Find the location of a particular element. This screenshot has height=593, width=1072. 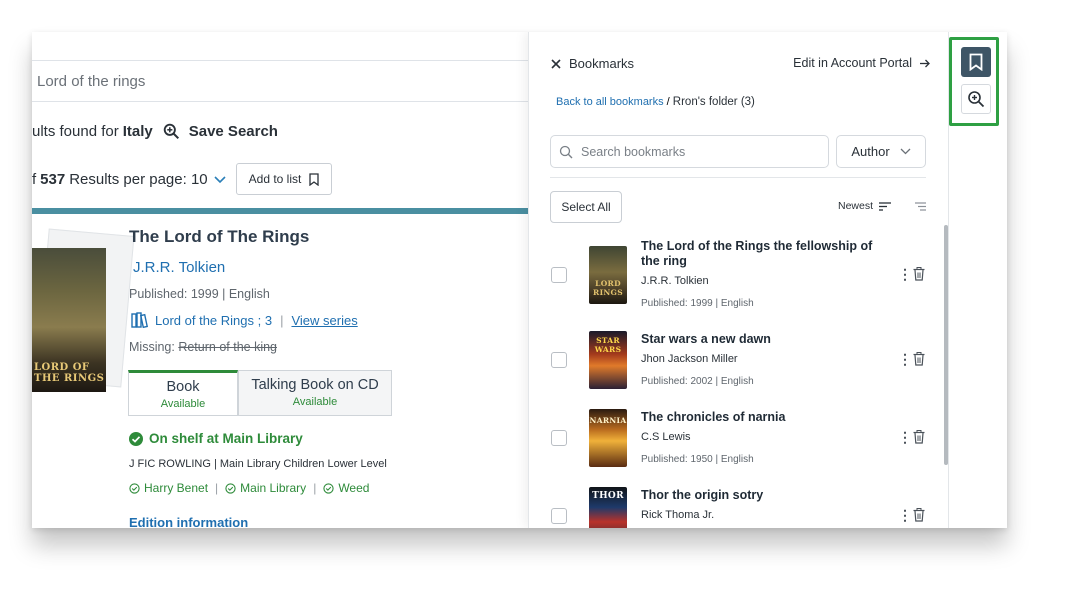

locations-row: Harry Benet | Main Library | Weed is located at coordinates (249, 488).